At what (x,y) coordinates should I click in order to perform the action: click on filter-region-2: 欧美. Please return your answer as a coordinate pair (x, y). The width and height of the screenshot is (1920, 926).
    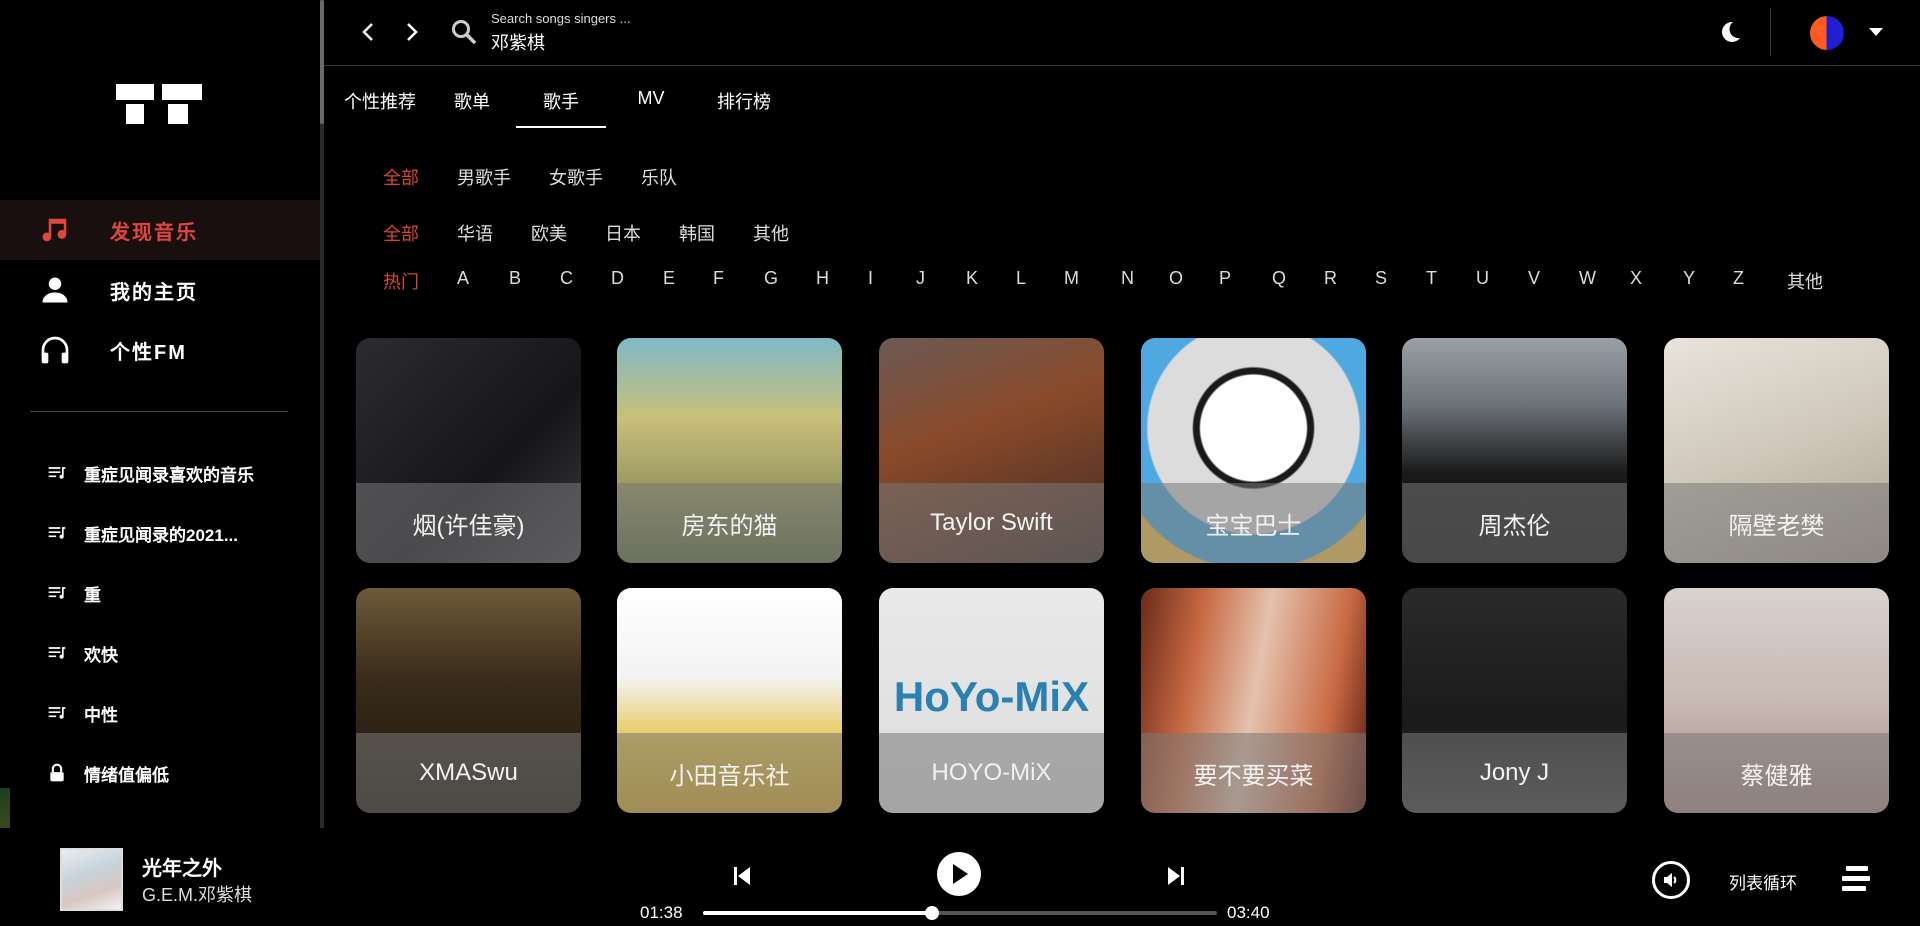
    Looking at the image, I should click on (549, 233).